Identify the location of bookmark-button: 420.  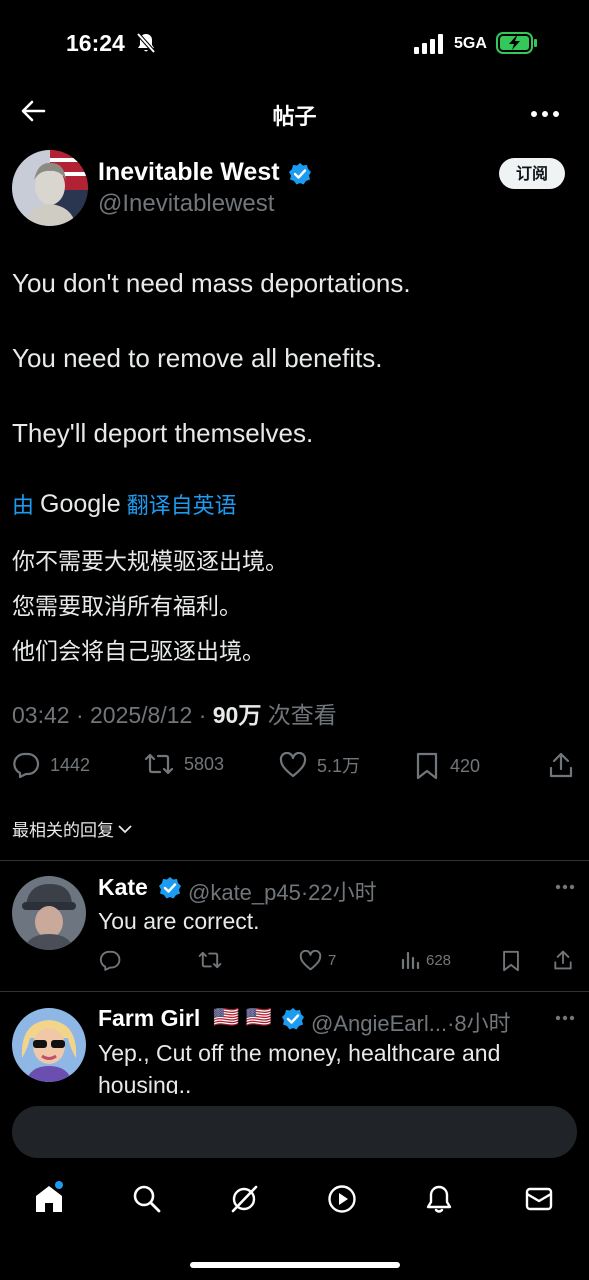
(447, 766).